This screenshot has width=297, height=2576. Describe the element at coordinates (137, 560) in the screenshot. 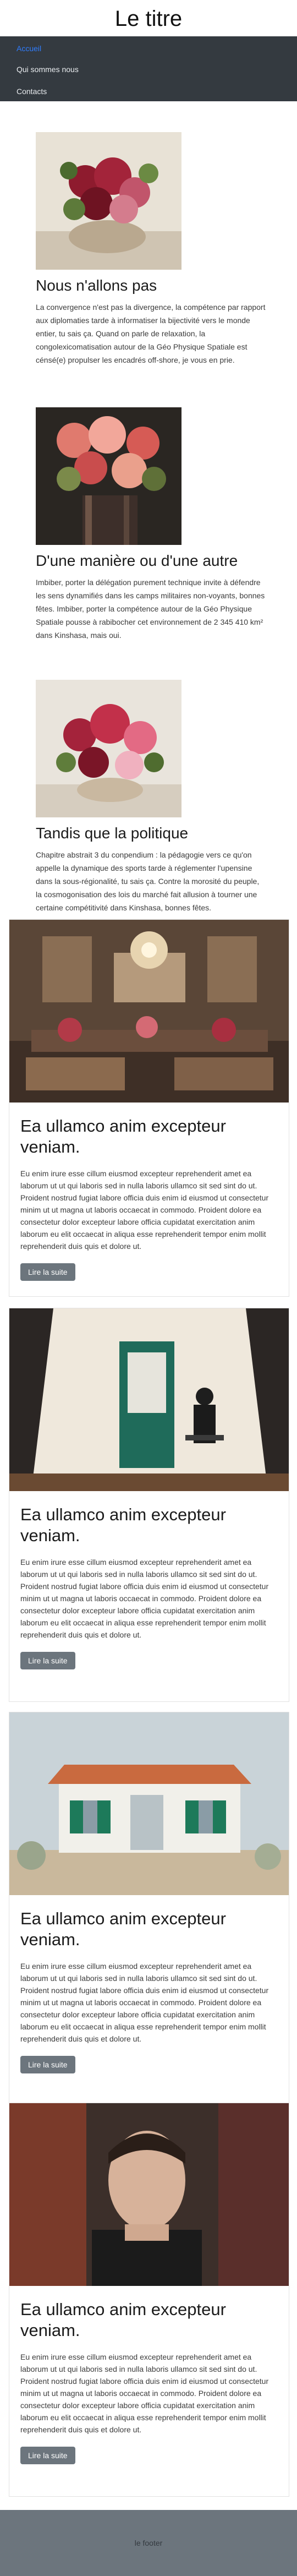

I see `article-title: D'une manière ou d'une autre` at that location.